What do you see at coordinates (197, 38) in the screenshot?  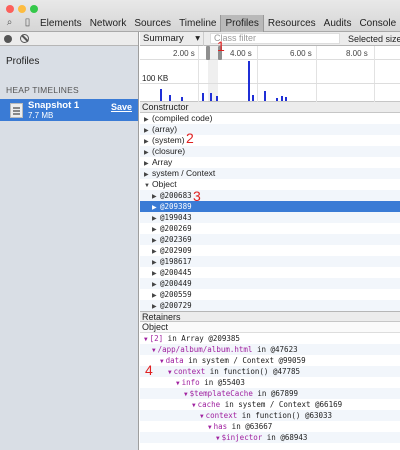 I see `chevron-down-icon: ▾` at bounding box center [197, 38].